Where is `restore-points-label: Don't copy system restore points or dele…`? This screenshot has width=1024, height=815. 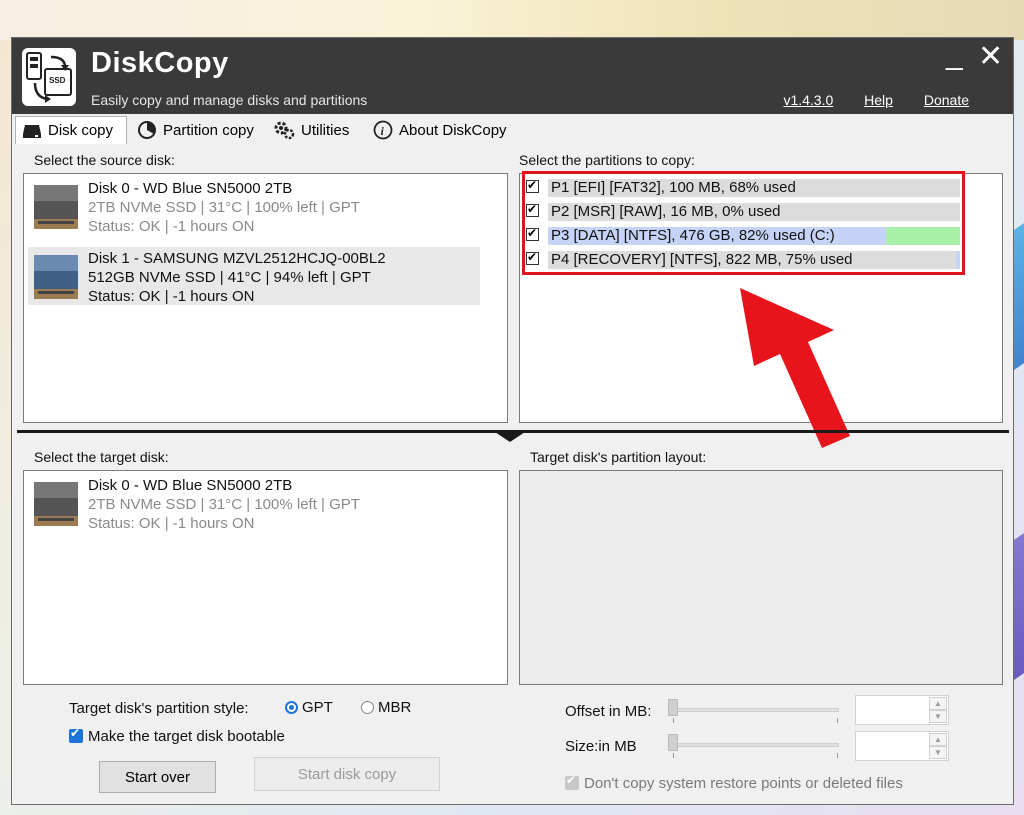 restore-points-label: Don't copy system restore points or dele… is located at coordinates (743, 783).